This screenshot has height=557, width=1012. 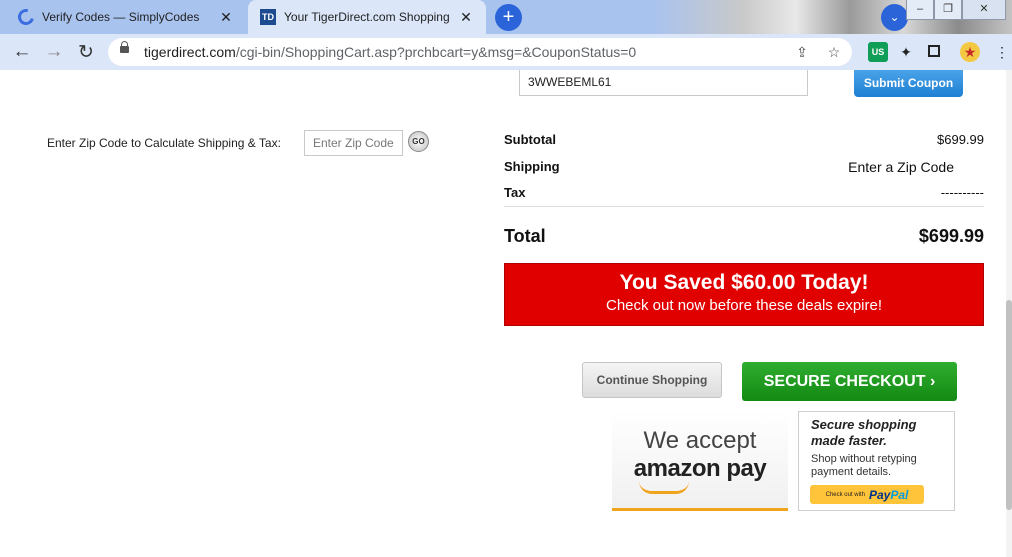 I want to click on total-label: Total, so click(x=525, y=236).